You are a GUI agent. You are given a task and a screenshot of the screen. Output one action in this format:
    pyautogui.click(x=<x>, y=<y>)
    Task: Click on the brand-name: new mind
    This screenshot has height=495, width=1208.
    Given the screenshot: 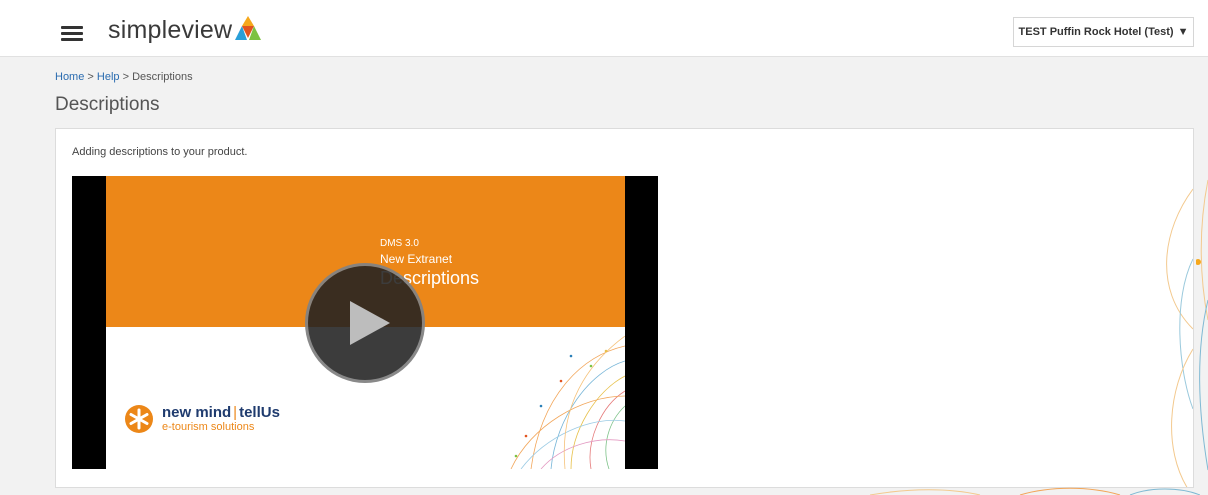 What is the action you would take?
    pyautogui.click(x=197, y=412)
    